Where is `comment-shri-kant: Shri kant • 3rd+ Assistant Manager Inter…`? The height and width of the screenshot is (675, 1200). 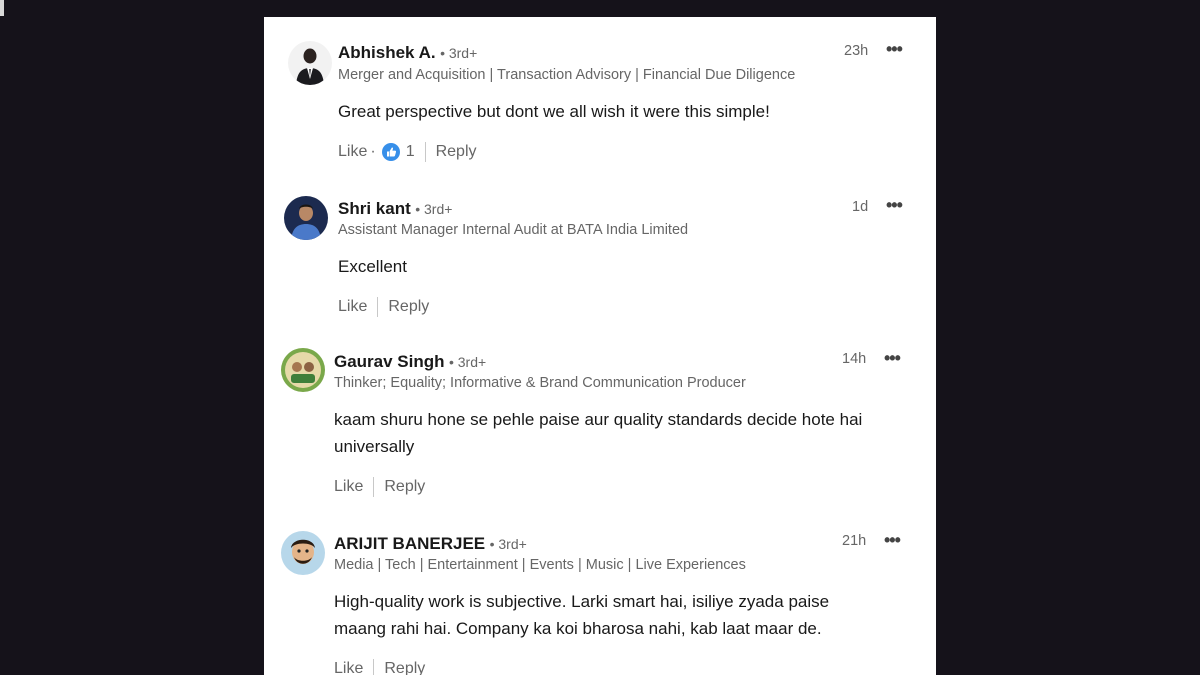
comment-shri-kant: Shri kant • 3rd+ Assistant Manager Inter… is located at coordinates (600, 252).